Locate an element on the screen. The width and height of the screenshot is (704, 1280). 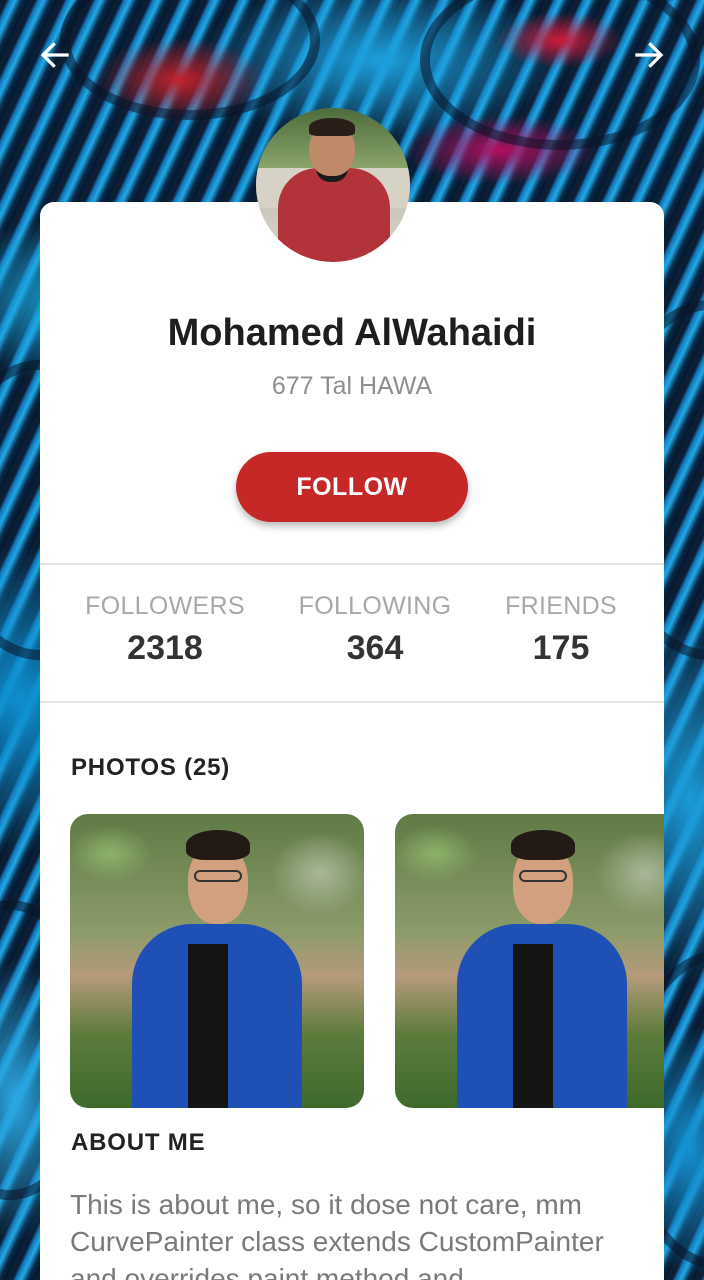
stat-label: FOLLOWERS is located at coordinates (165, 606).